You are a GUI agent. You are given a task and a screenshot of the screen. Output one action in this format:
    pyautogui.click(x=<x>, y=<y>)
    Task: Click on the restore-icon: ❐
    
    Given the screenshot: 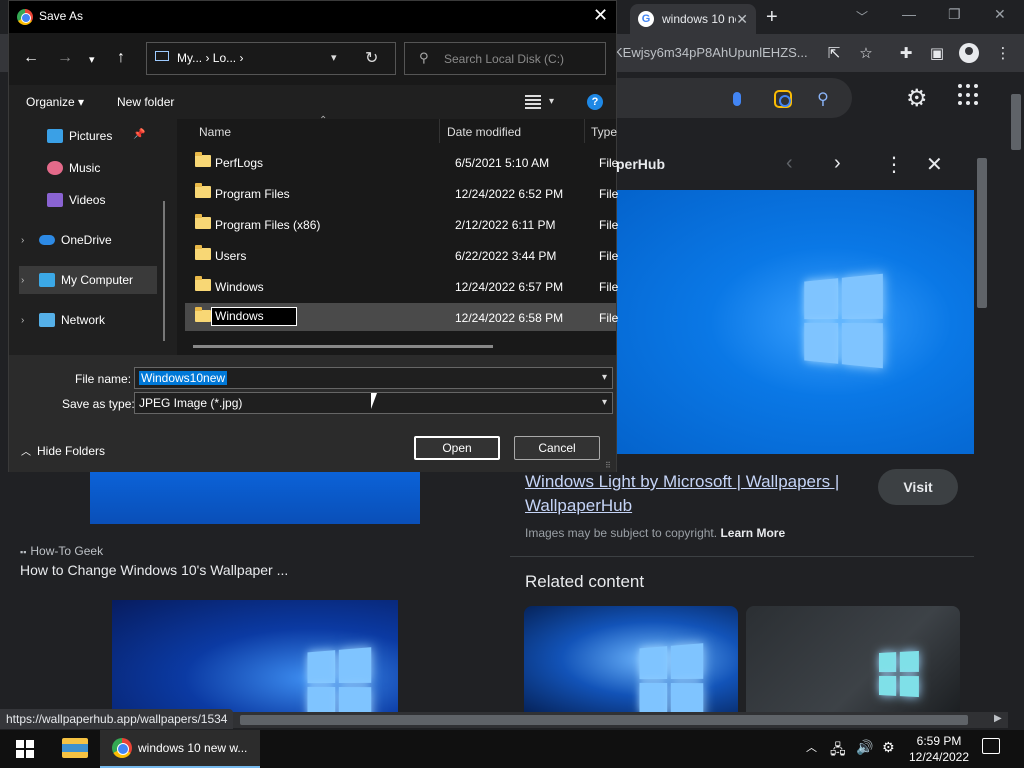 What is the action you would take?
    pyautogui.click(x=954, y=14)
    